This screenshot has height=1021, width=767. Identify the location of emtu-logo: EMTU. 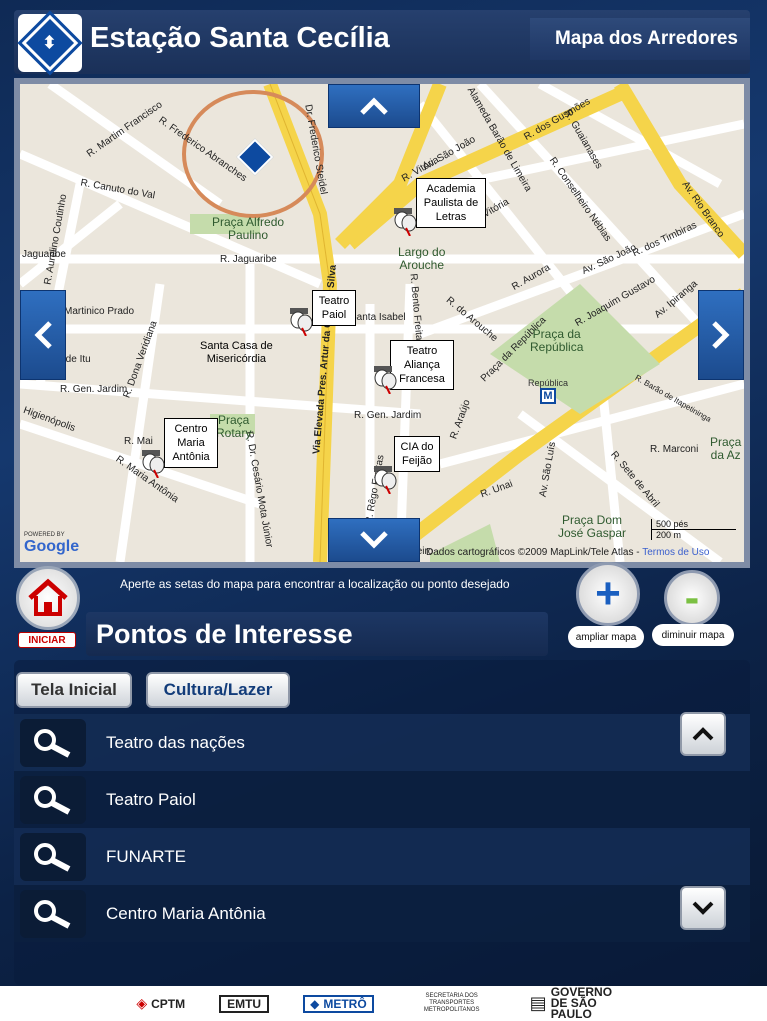
(244, 1003).